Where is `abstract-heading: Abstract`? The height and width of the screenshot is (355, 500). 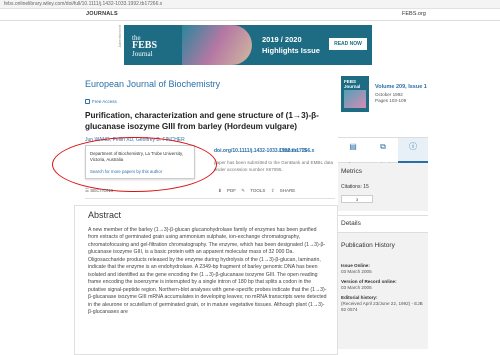
abstract-heading: Abstract is located at coordinates (105, 215).